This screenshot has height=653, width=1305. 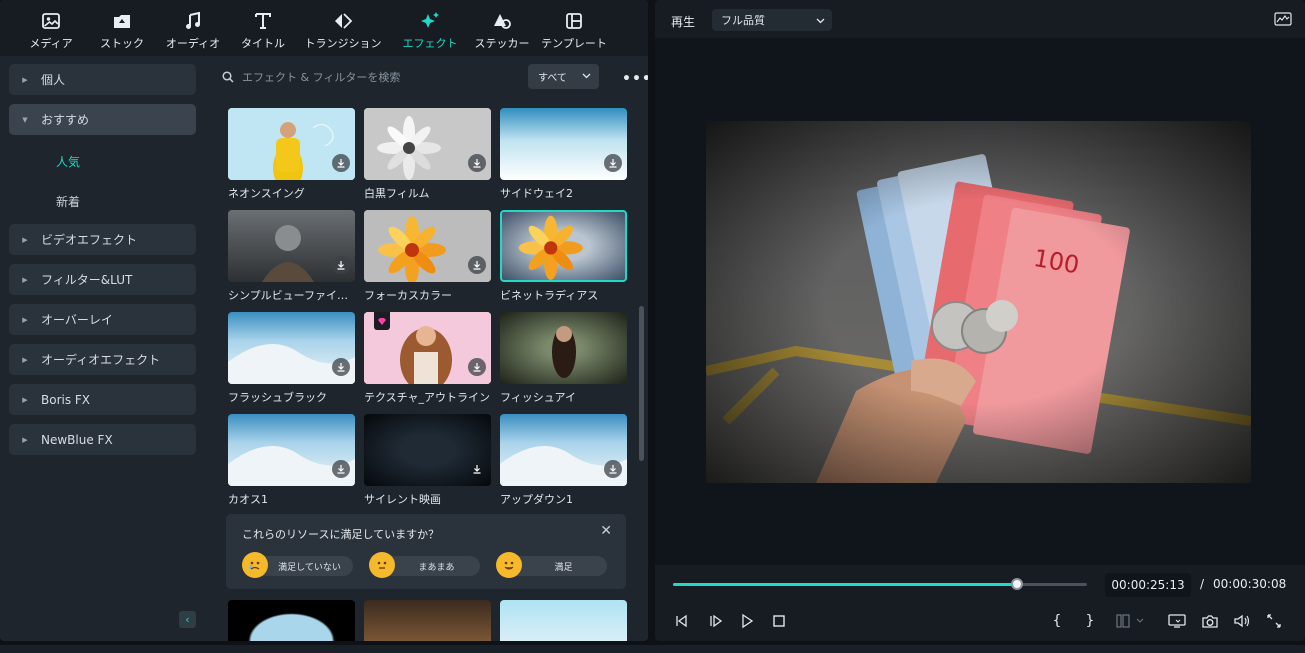 What do you see at coordinates (193, 43) in the screenshot?
I see `tab-label: オーディオ` at bounding box center [193, 43].